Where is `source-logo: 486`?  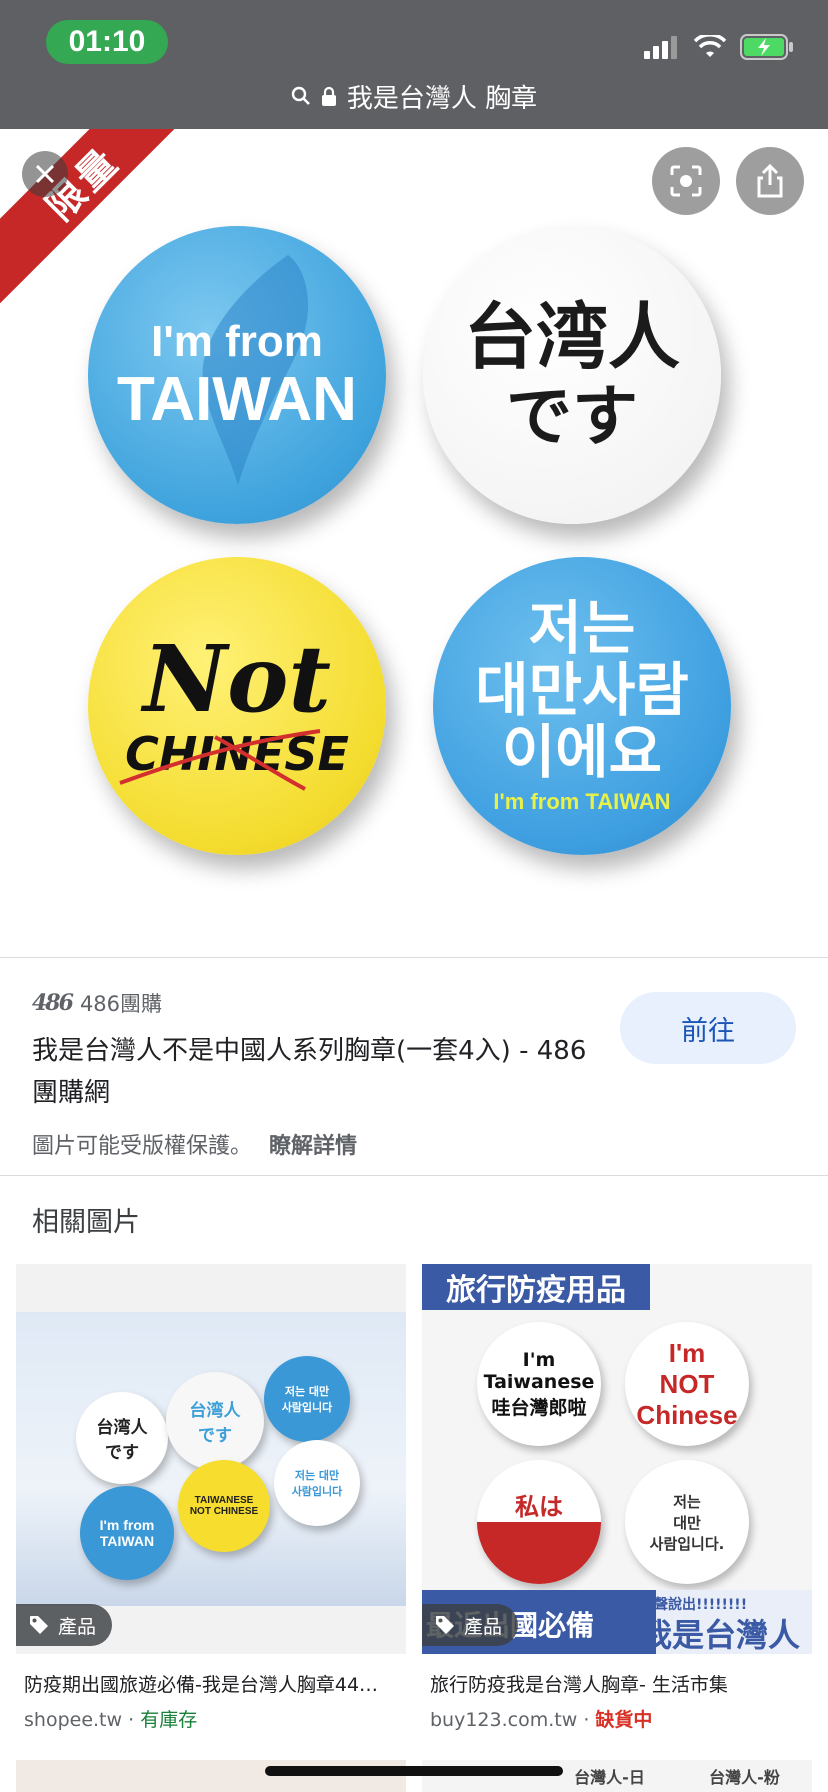 source-logo: 486 is located at coordinates (53, 1003).